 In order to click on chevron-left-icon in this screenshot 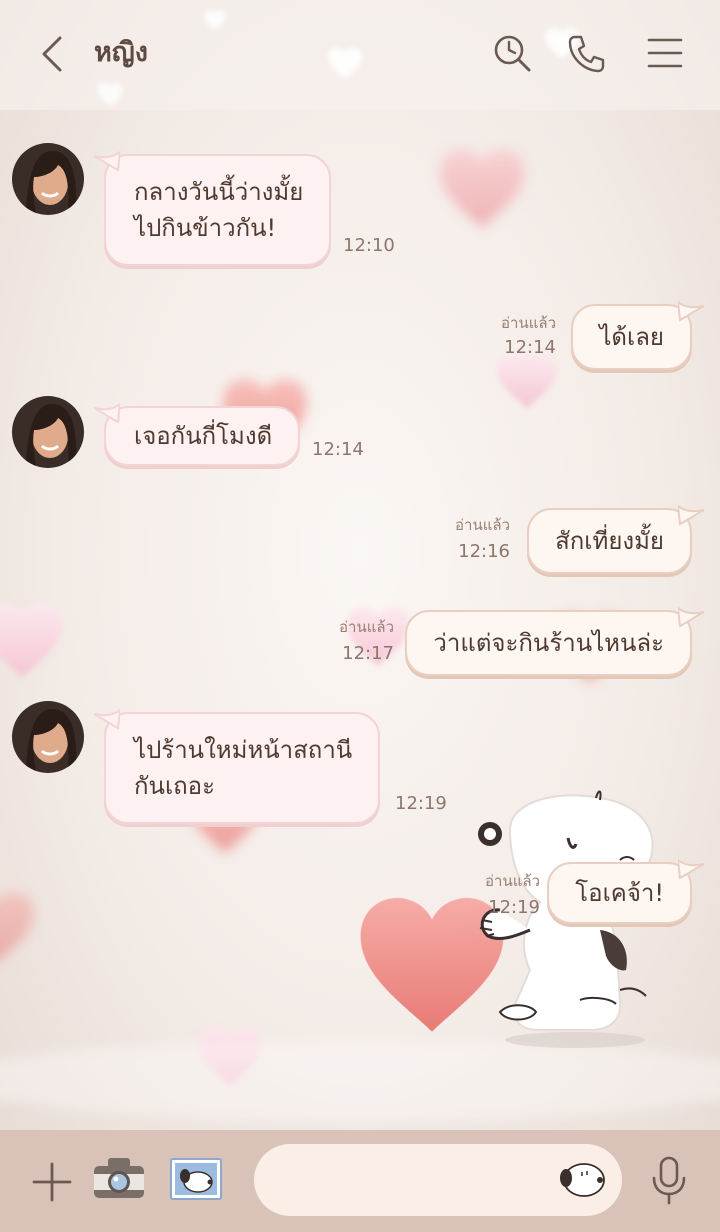, I will do `click(52, 54)`.